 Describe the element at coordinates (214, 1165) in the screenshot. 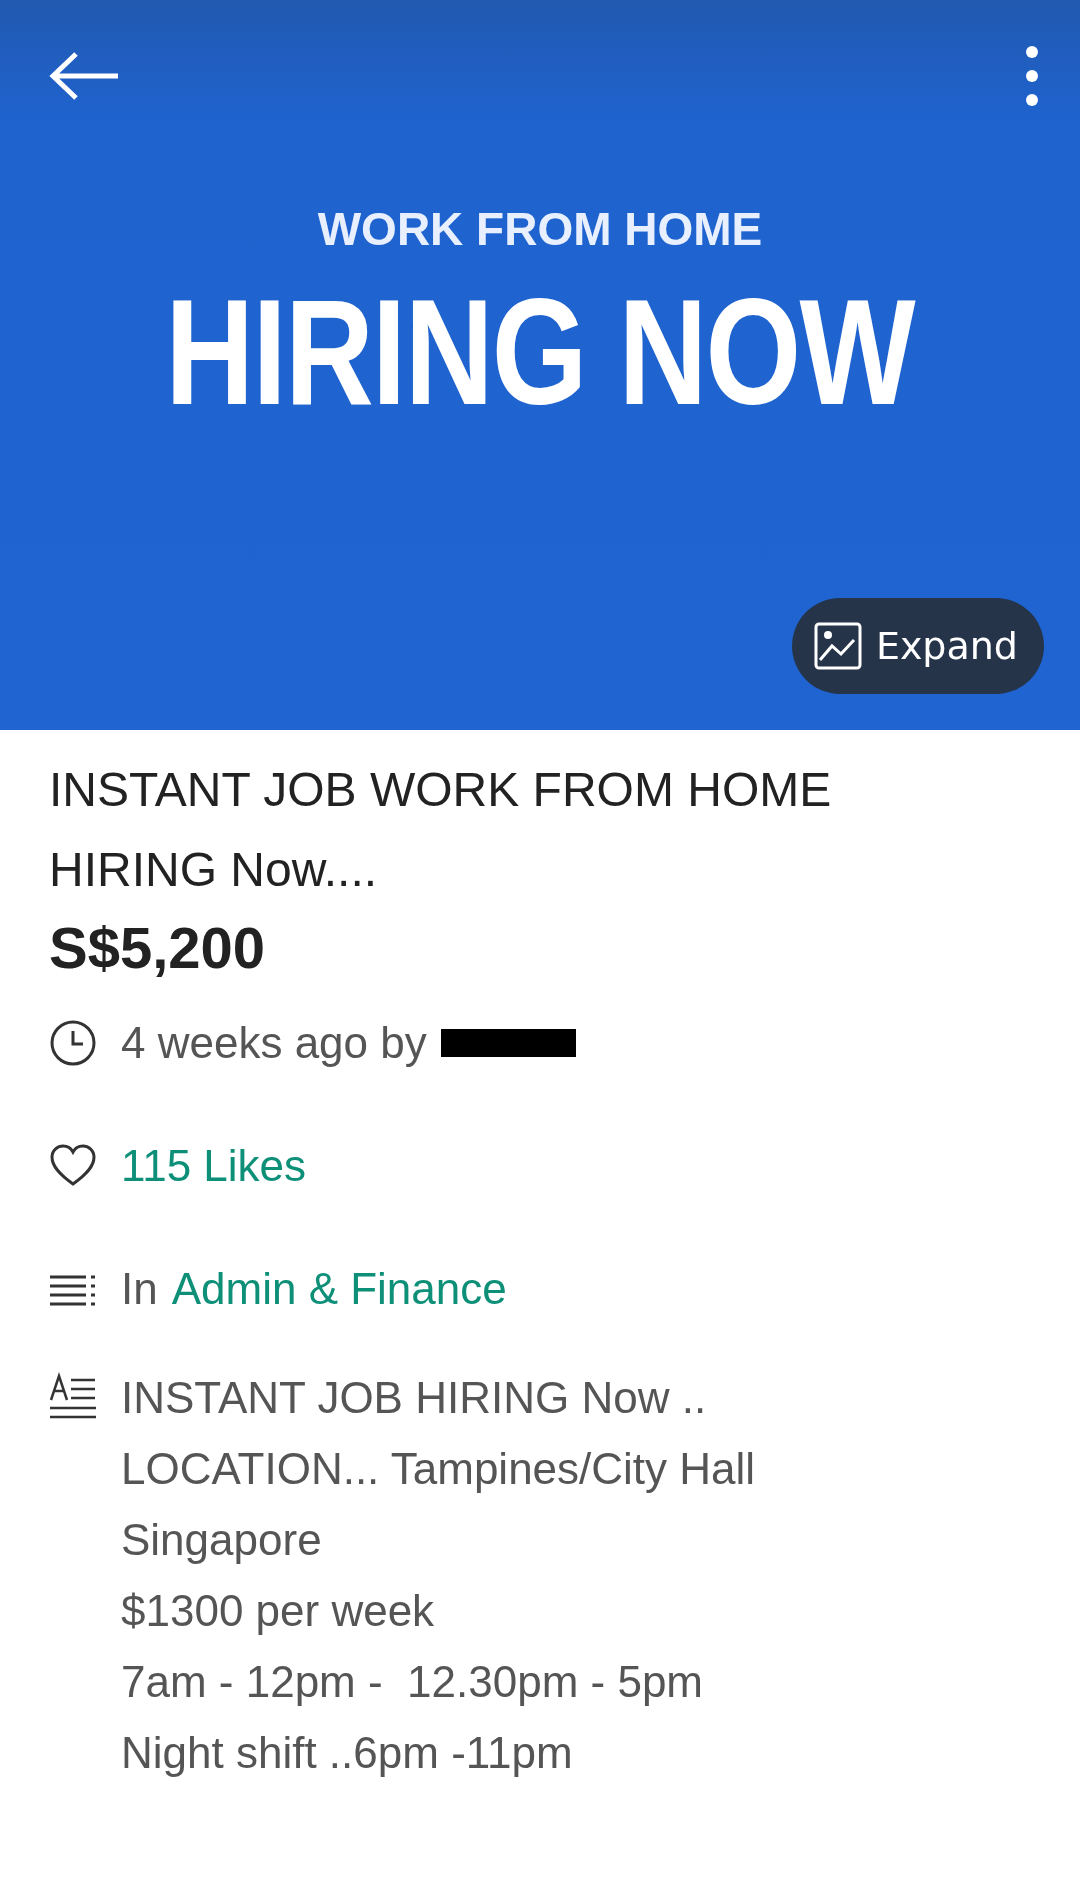

I see `likes-link: 115 Likes` at that location.